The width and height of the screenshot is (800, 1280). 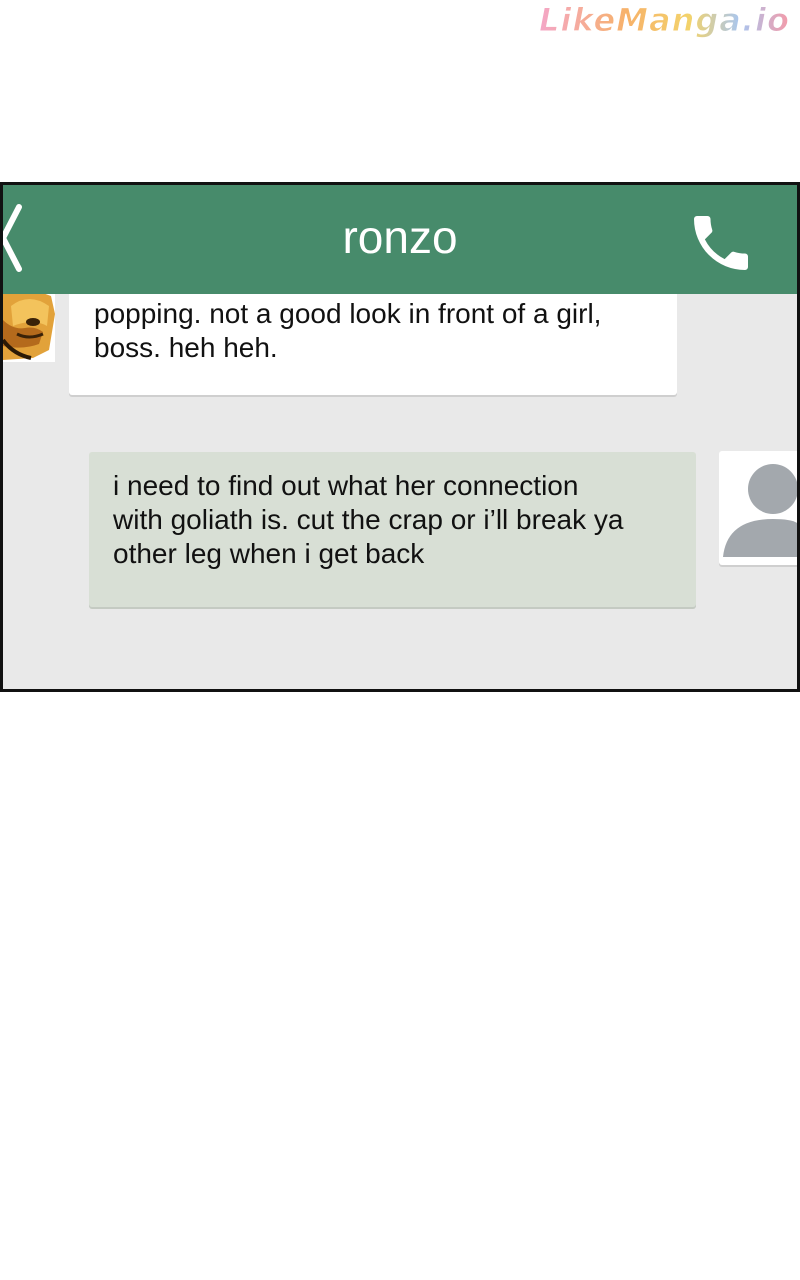 I want to click on contact-name: ronzo, so click(x=400, y=237).